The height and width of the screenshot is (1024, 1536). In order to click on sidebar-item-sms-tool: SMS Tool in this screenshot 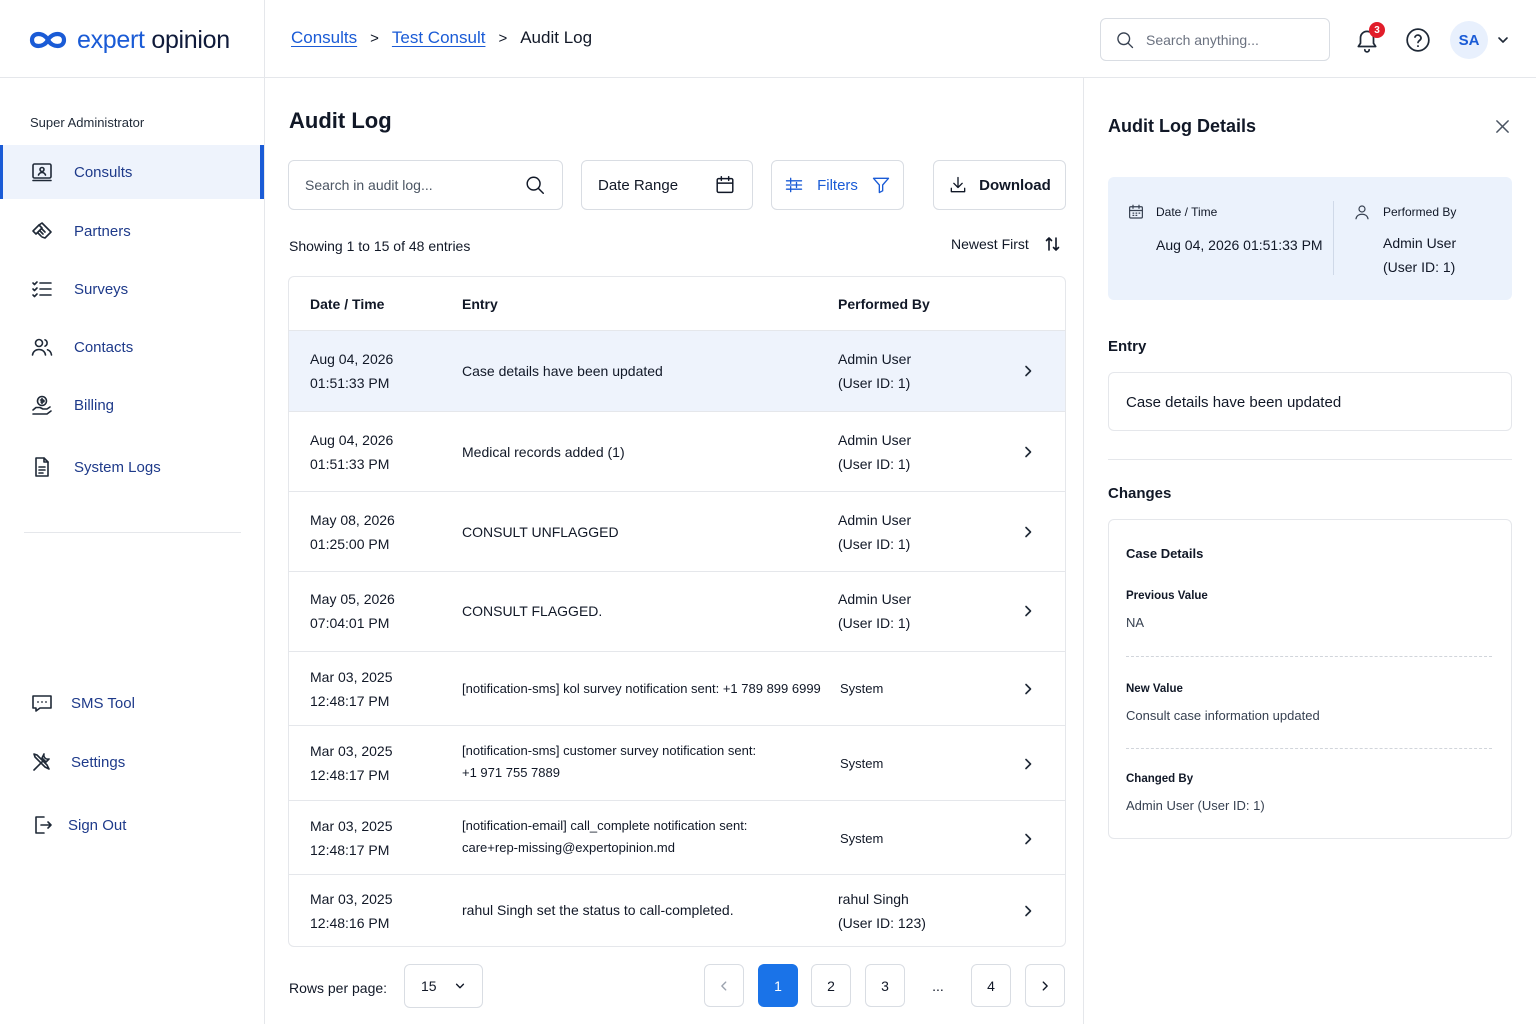, I will do `click(132, 703)`.